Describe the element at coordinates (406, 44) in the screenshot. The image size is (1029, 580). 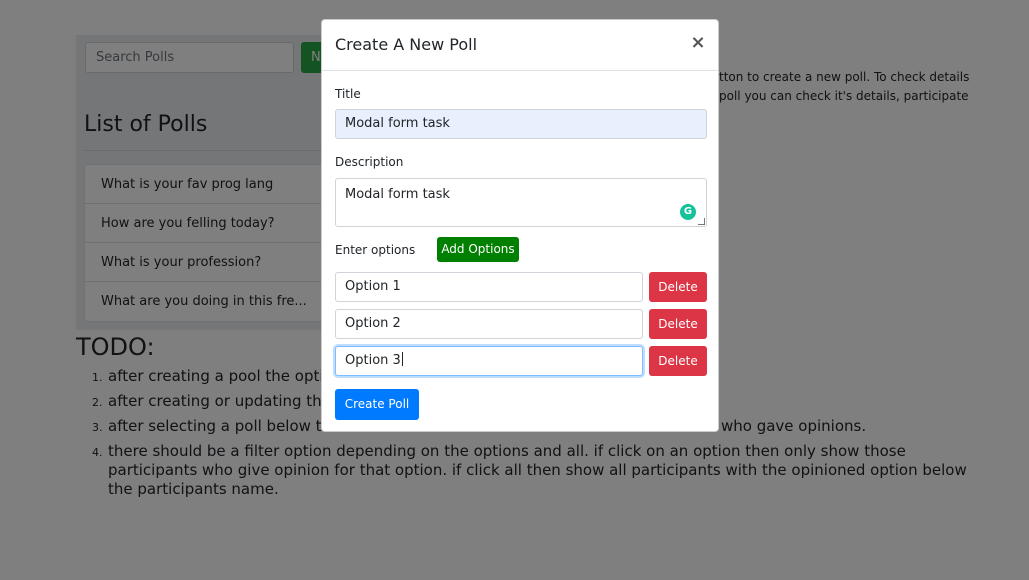
I see `modal-title: Create A New Poll` at that location.